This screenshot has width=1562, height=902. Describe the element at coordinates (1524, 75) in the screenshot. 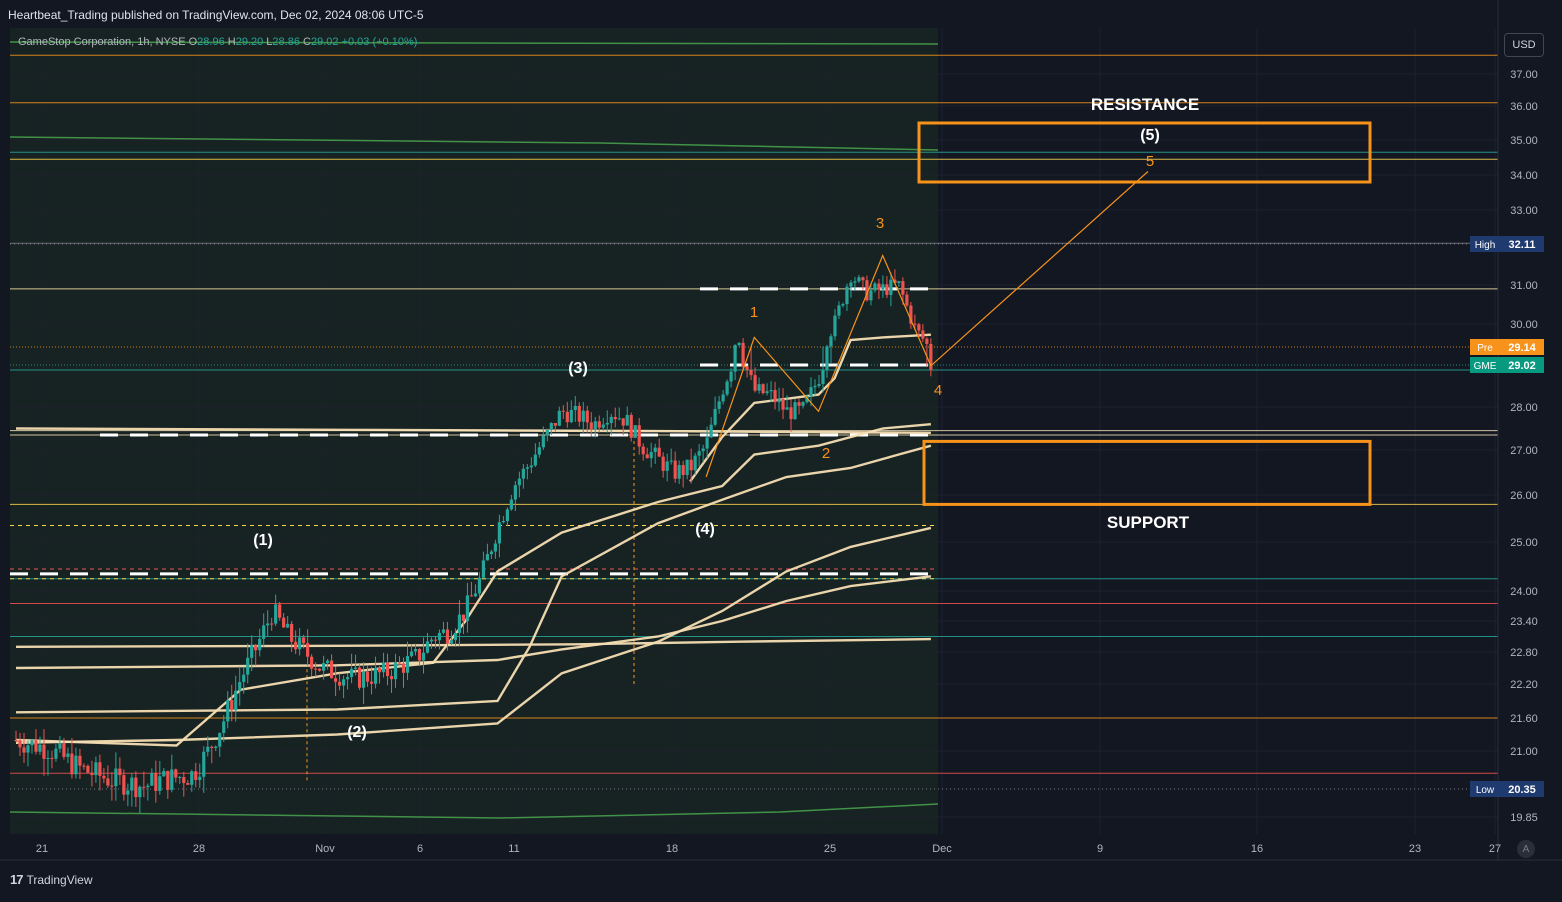

I see `price-tick-label: 37.00` at that location.